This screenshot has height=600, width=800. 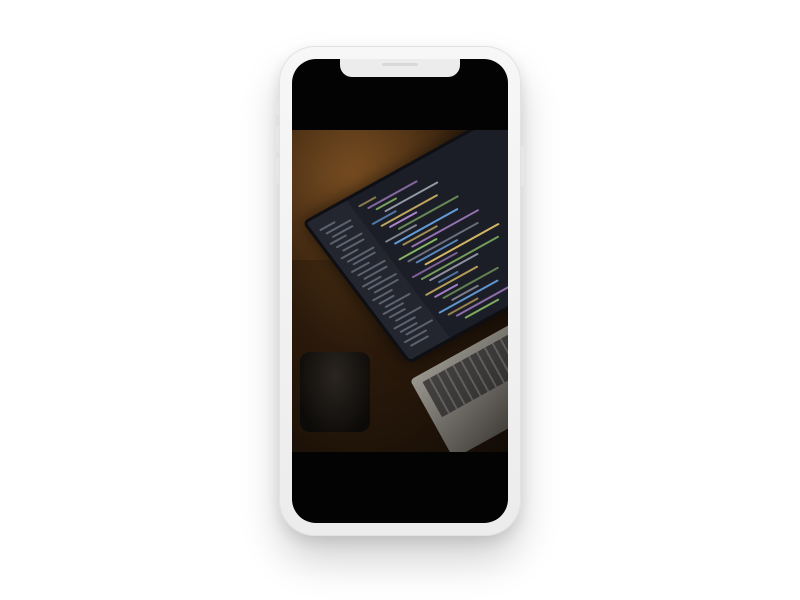 What do you see at coordinates (277, 108) in the screenshot?
I see `silent-switch` at bounding box center [277, 108].